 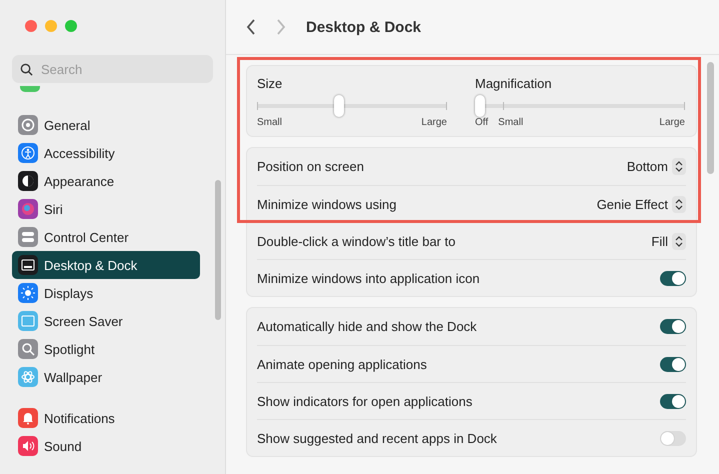 What do you see at coordinates (71, 26) in the screenshot?
I see `zoom-button` at bounding box center [71, 26].